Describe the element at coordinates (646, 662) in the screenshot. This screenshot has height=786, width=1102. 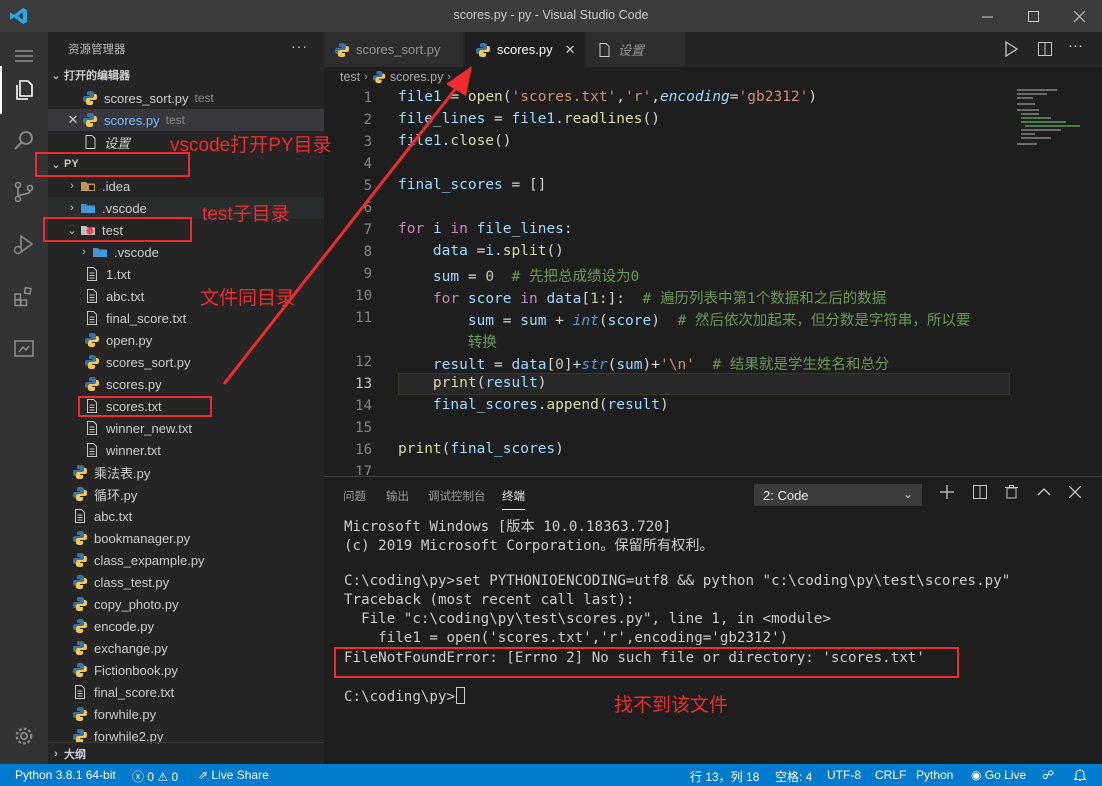
I see `annotation-box-error` at that location.